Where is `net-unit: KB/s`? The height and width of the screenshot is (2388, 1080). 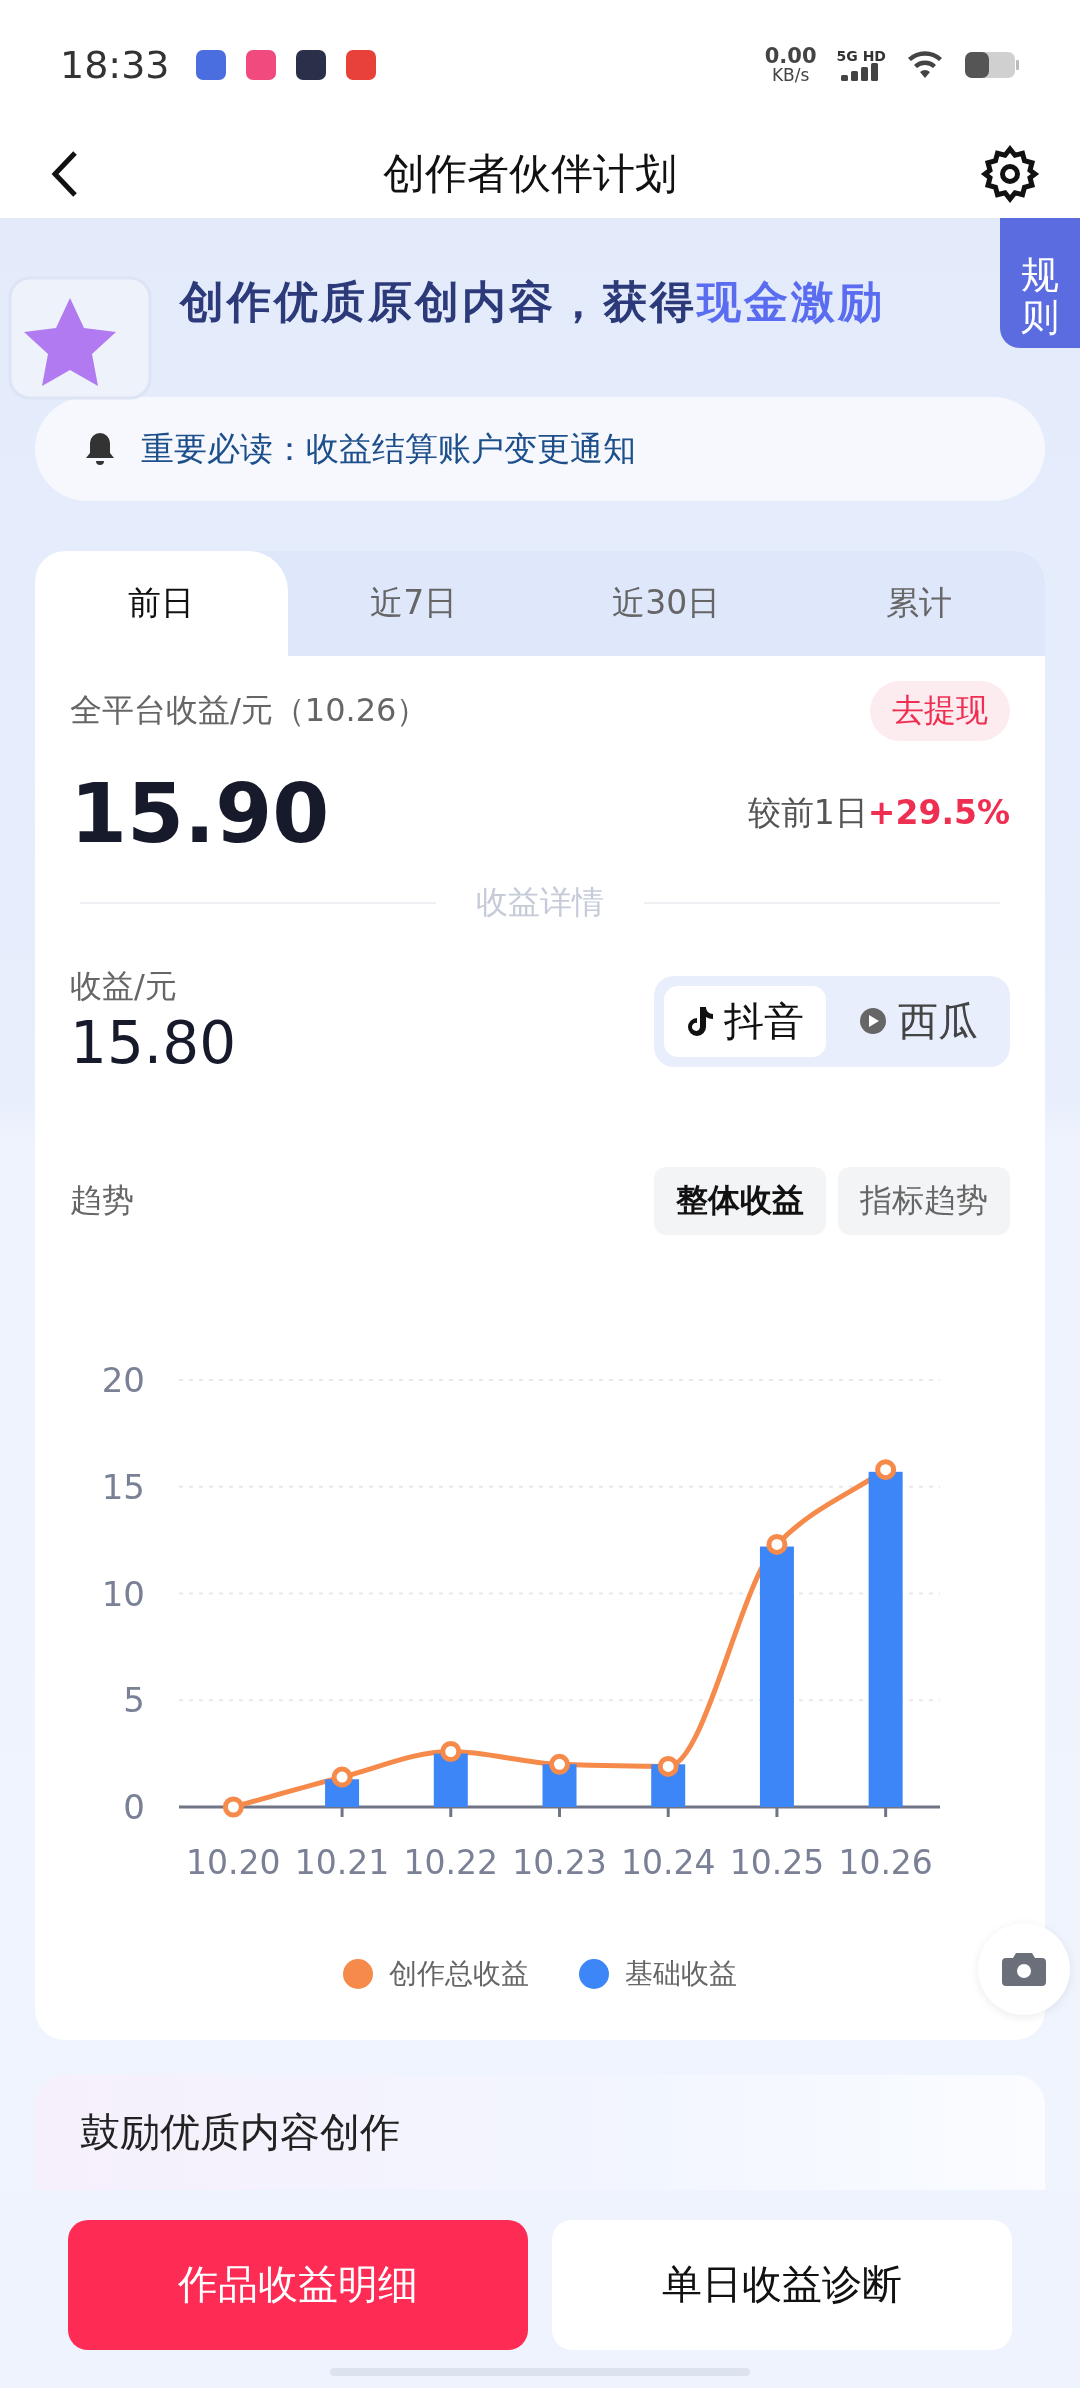
net-unit: KB/s is located at coordinates (790, 75).